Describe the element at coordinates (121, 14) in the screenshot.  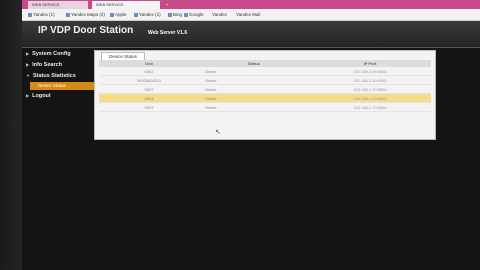
I see `bookmark-label: Apple` at that location.